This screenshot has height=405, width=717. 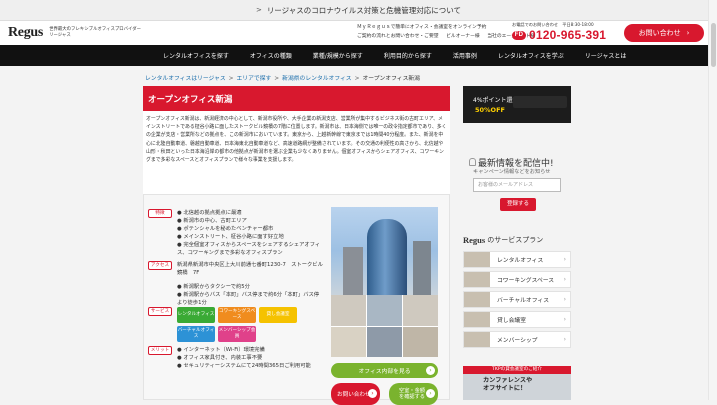 What do you see at coordinates (659, 33) in the screenshot?
I see `contact-button-label: お問い合わせ` at bounding box center [659, 33].